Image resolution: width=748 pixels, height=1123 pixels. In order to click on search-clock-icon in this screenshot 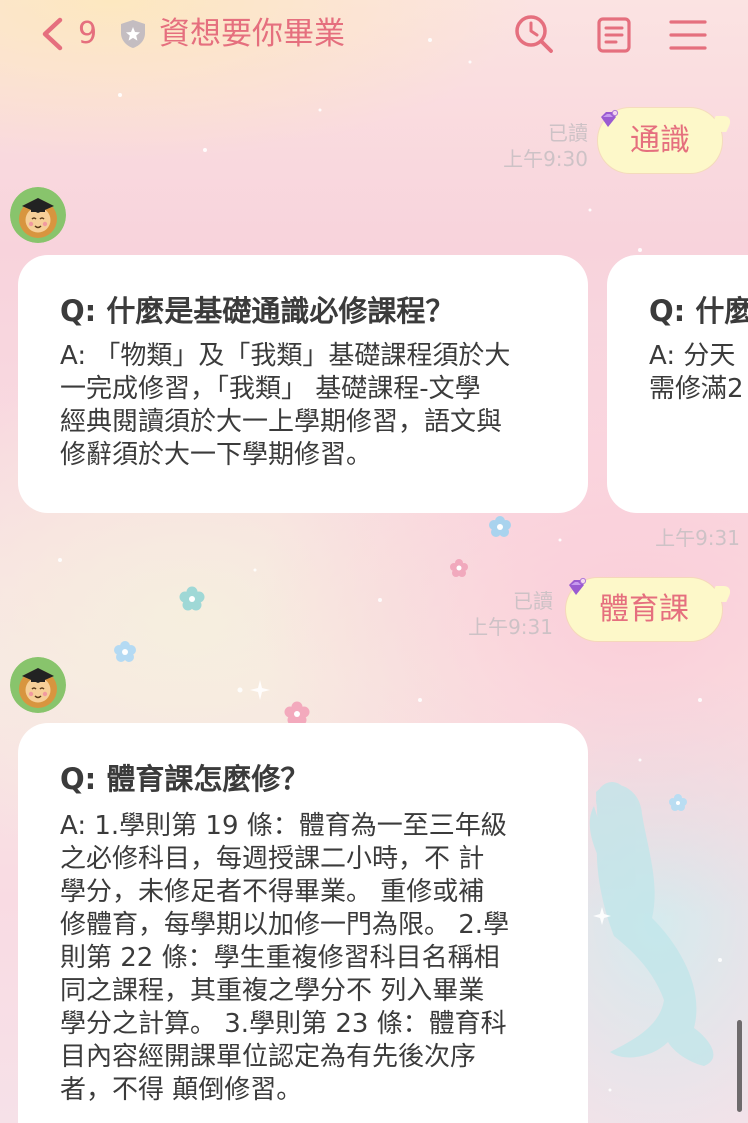, I will do `click(534, 33)`.